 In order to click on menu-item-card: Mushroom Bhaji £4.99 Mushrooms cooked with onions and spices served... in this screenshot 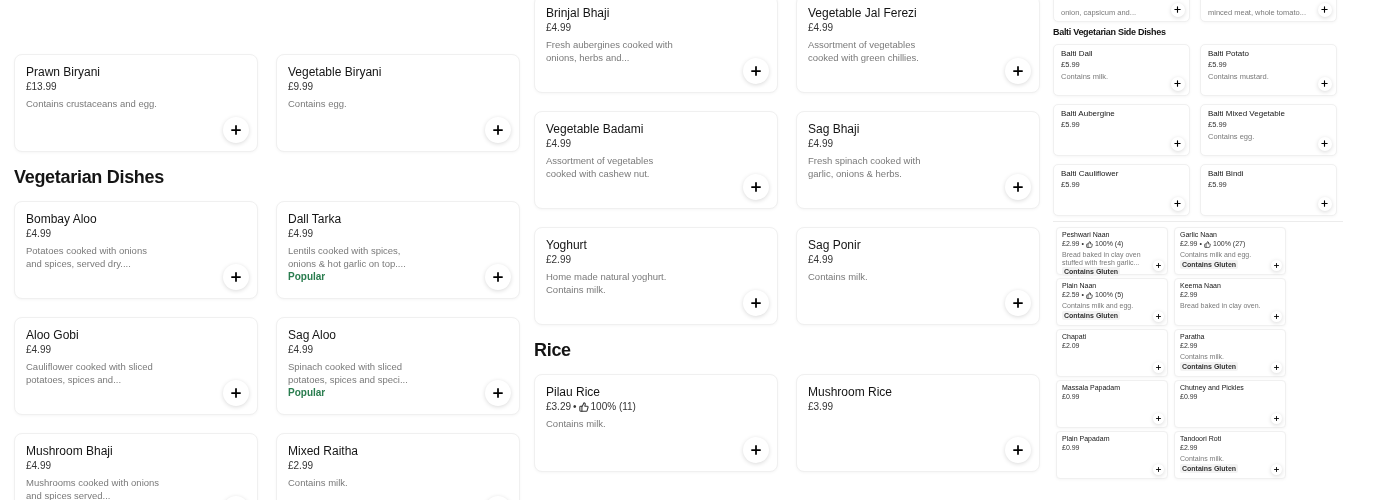, I will do `click(136, 466)`.